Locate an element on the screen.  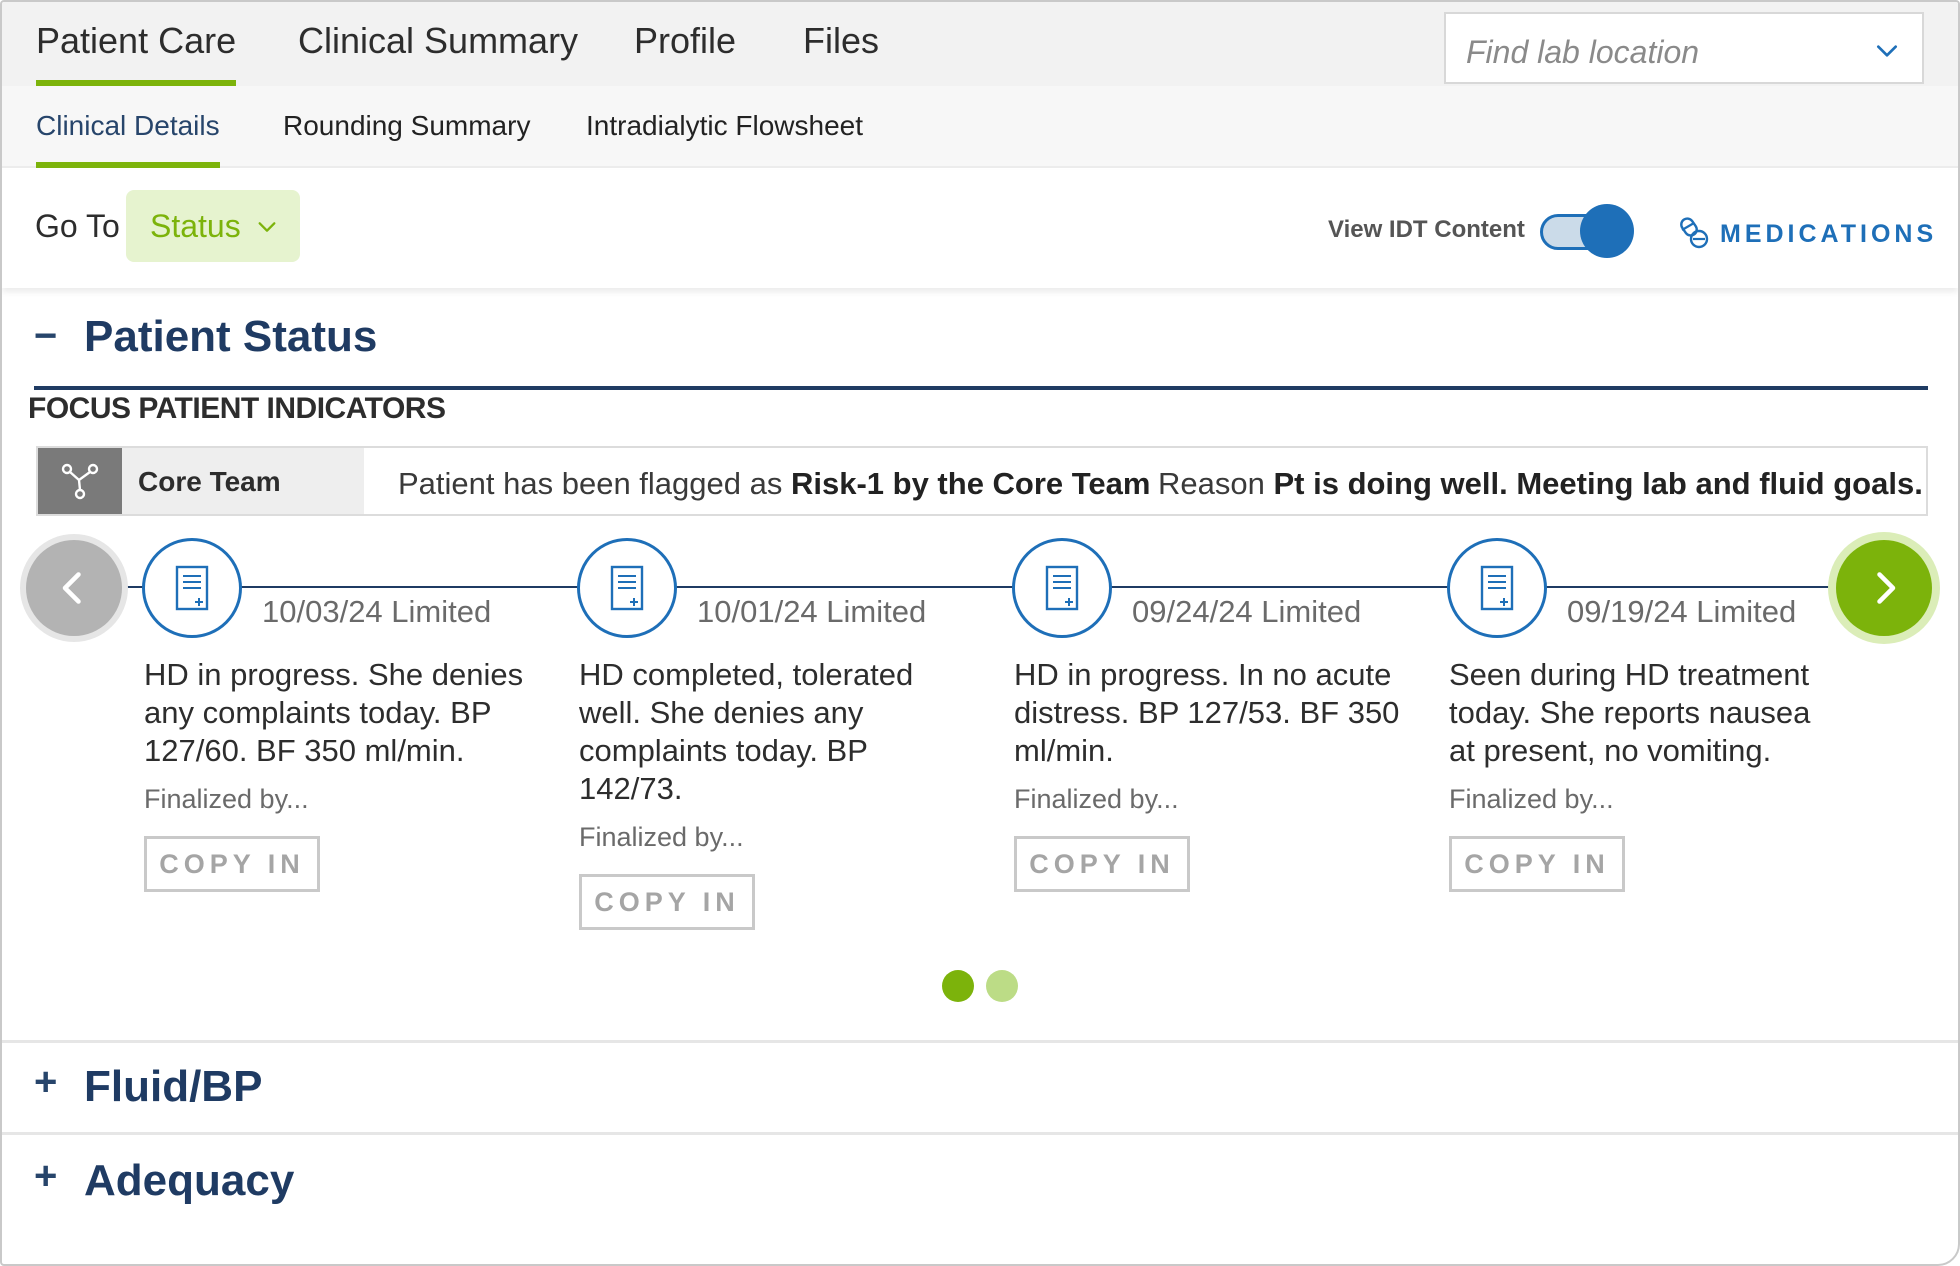
carousel-next-button is located at coordinates (1884, 588).